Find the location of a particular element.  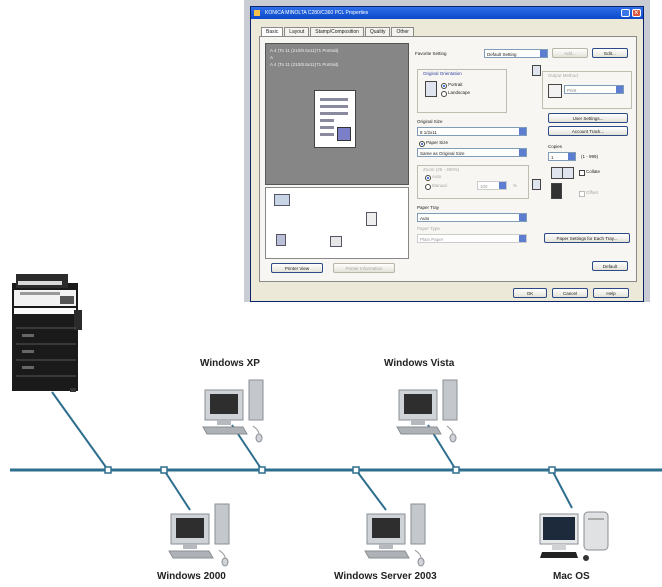

label-windows-server-2003: Windows Server 2003 is located at coordinates (385, 576).